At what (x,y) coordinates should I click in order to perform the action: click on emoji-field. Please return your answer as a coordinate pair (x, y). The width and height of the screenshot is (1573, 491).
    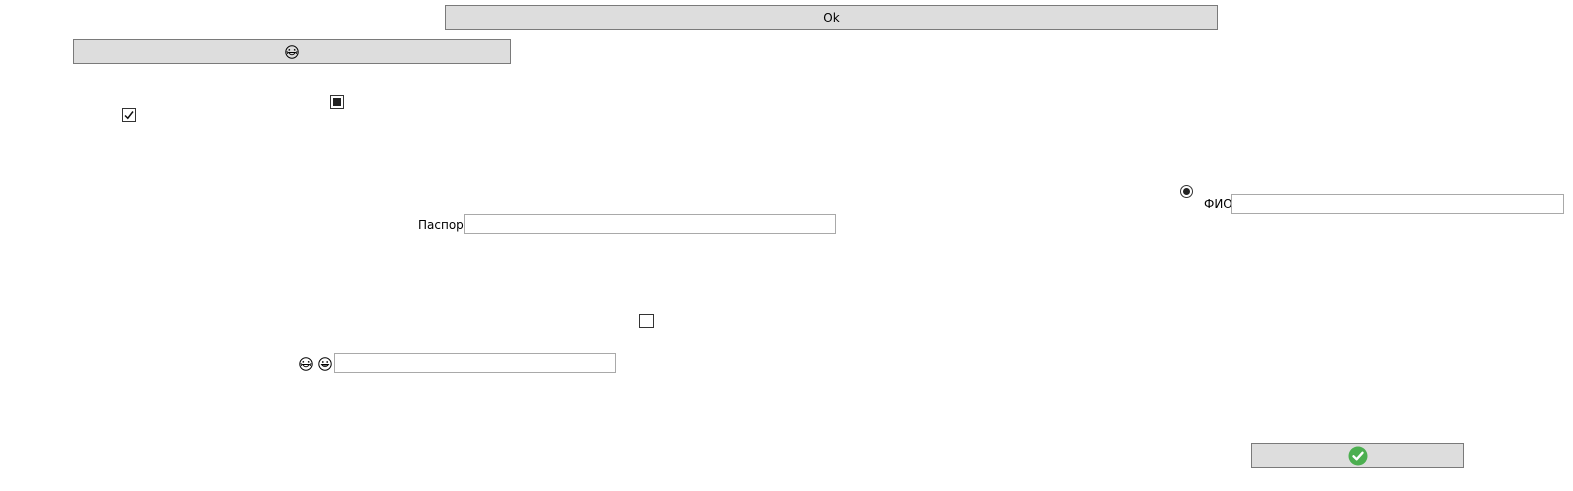
    Looking at the image, I should click on (475, 363).